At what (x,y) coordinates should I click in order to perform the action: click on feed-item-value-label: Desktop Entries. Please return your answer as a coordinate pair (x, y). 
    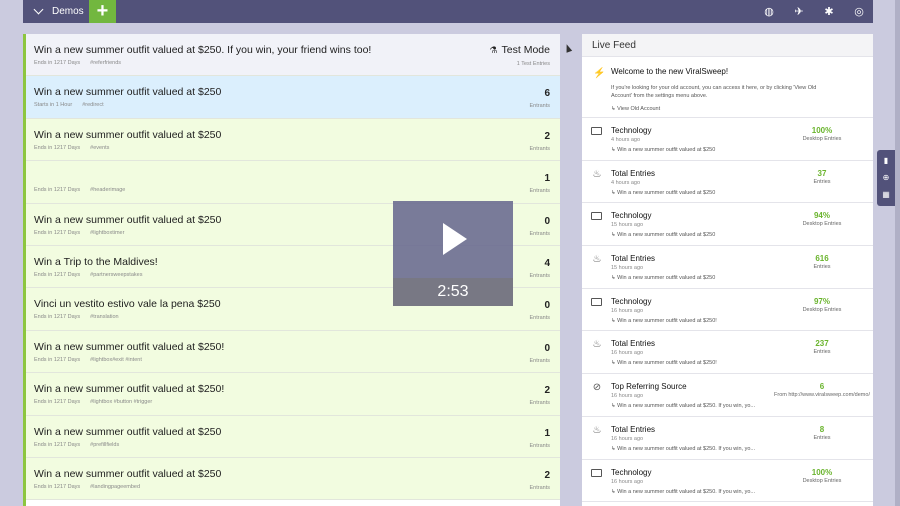
    Looking at the image, I should click on (822, 139).